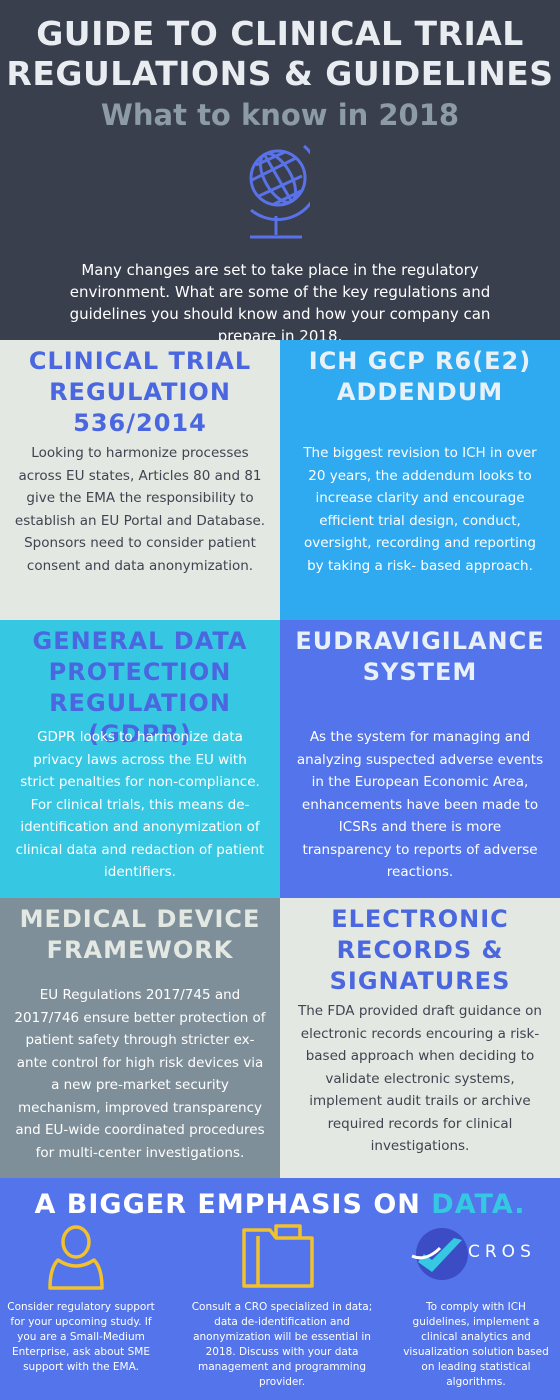 The width and height of the screenshot is (560, 1400). What do you see at coordinates (420, 656) in the screenshot?
I see `section-title: EUDRAVIGILANCE SYSTEM` at bounding box center [420, 656].